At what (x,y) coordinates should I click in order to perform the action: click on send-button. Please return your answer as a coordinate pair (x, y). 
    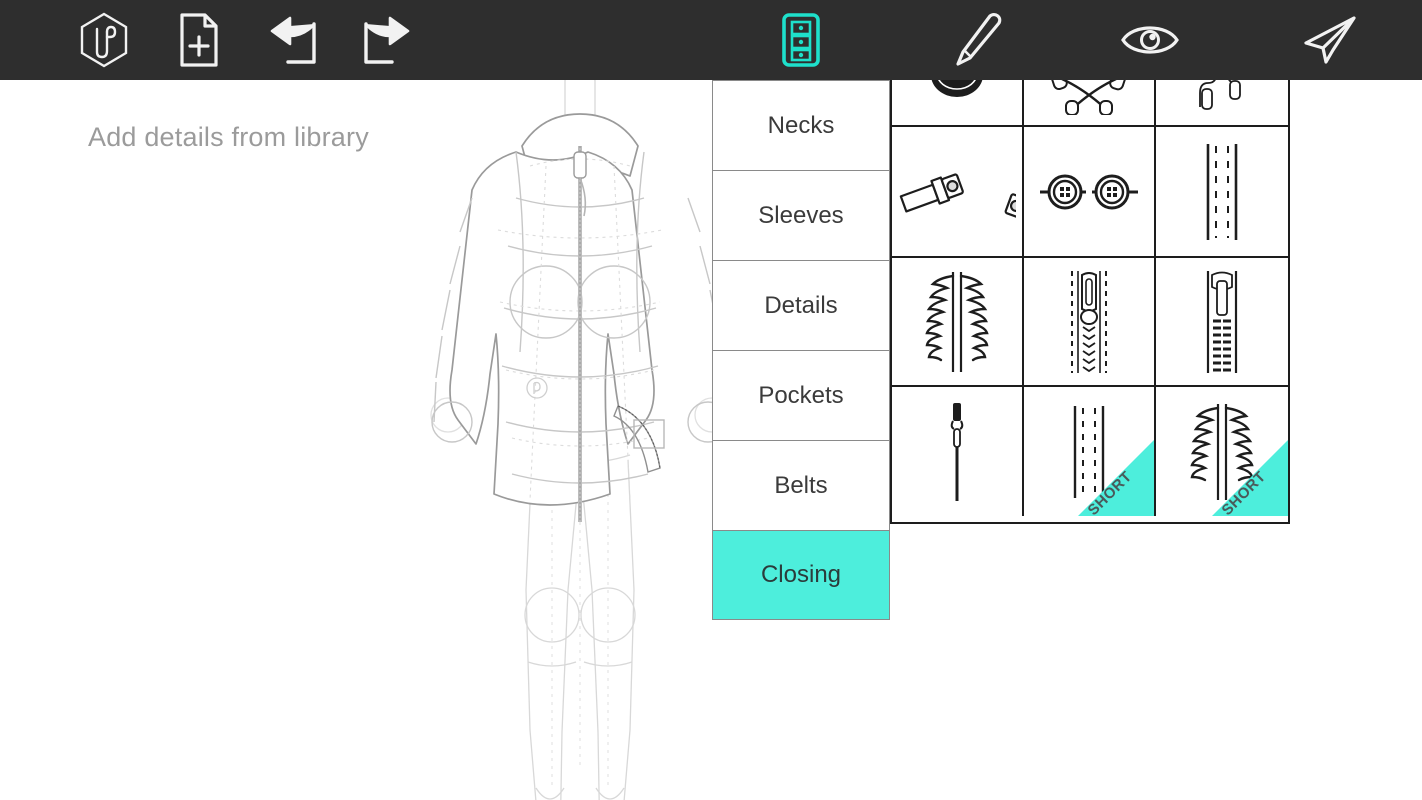
    Looking at the image, I should click on (1330, 40).